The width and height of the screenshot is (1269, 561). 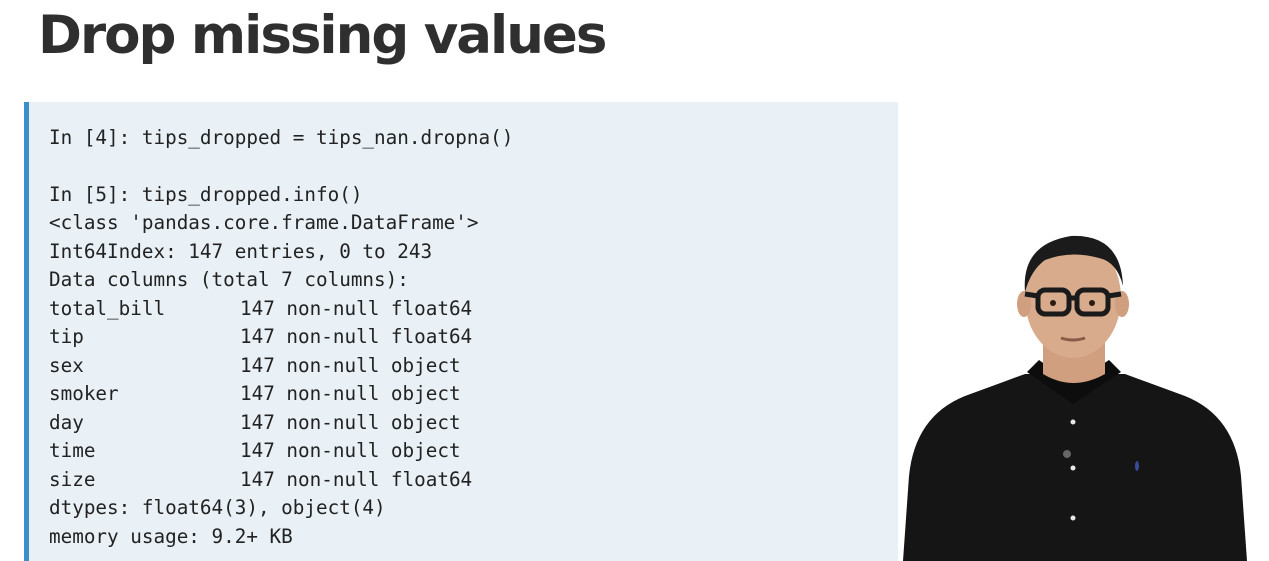 I want to click on column-name: time, so click(x=72, y=450).